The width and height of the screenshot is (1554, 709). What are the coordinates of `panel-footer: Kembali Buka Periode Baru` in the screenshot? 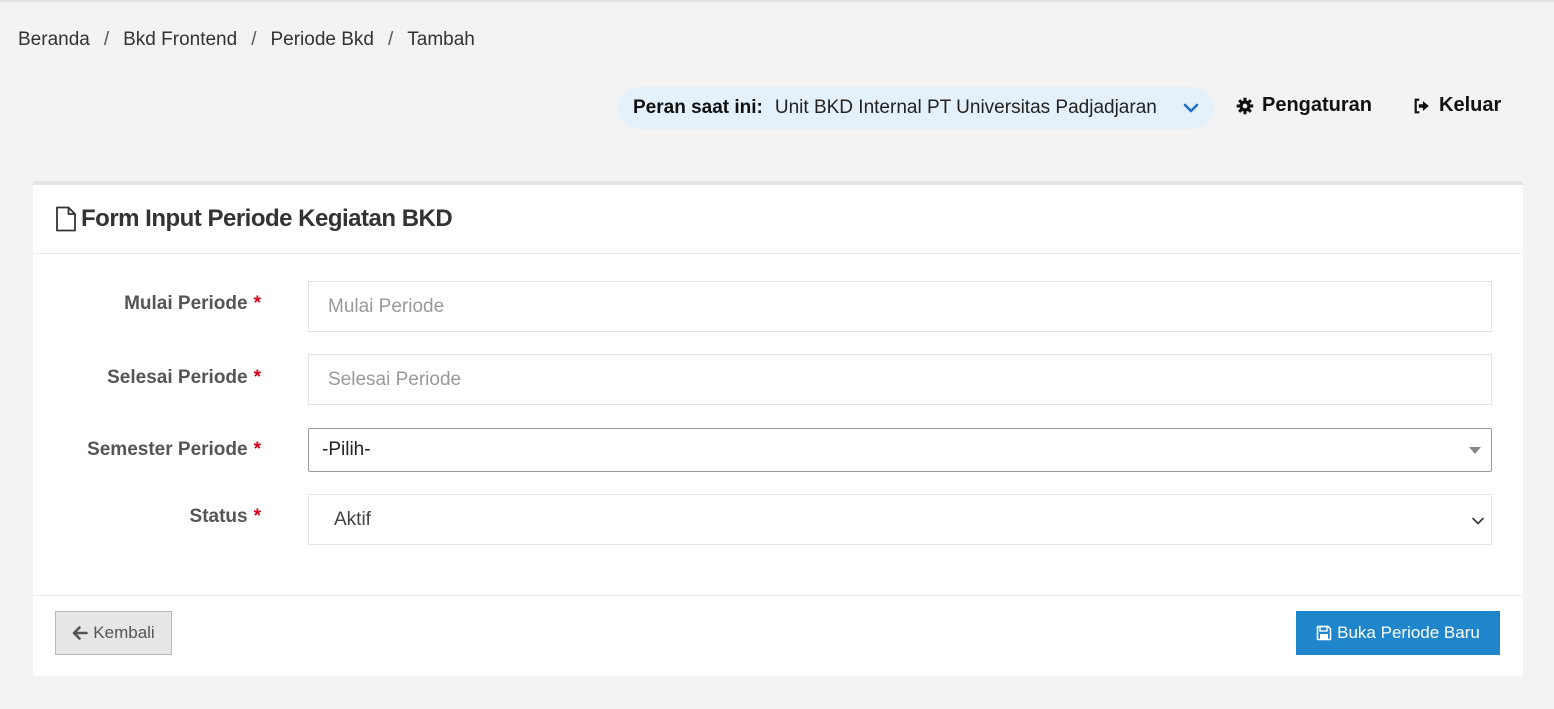 It's located at (778, 637).